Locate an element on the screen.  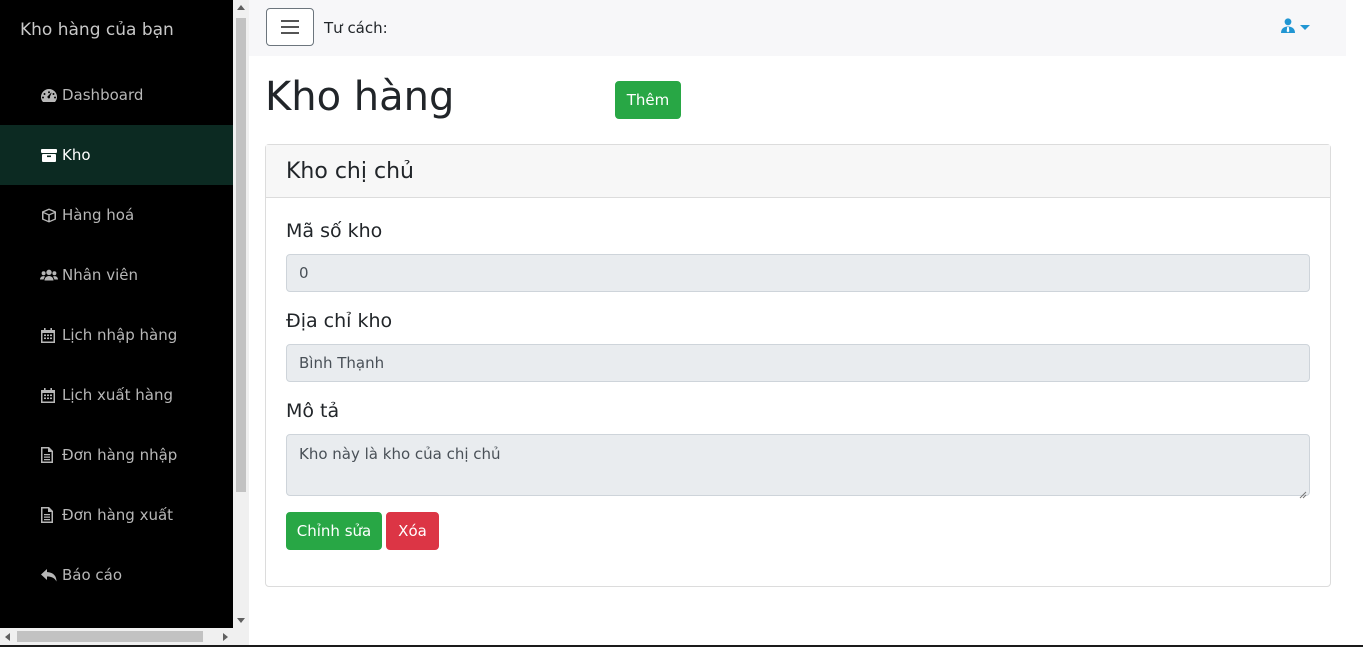
sidebar-item-label: Lịch xuất hàng is located at coordinates (117, 395).